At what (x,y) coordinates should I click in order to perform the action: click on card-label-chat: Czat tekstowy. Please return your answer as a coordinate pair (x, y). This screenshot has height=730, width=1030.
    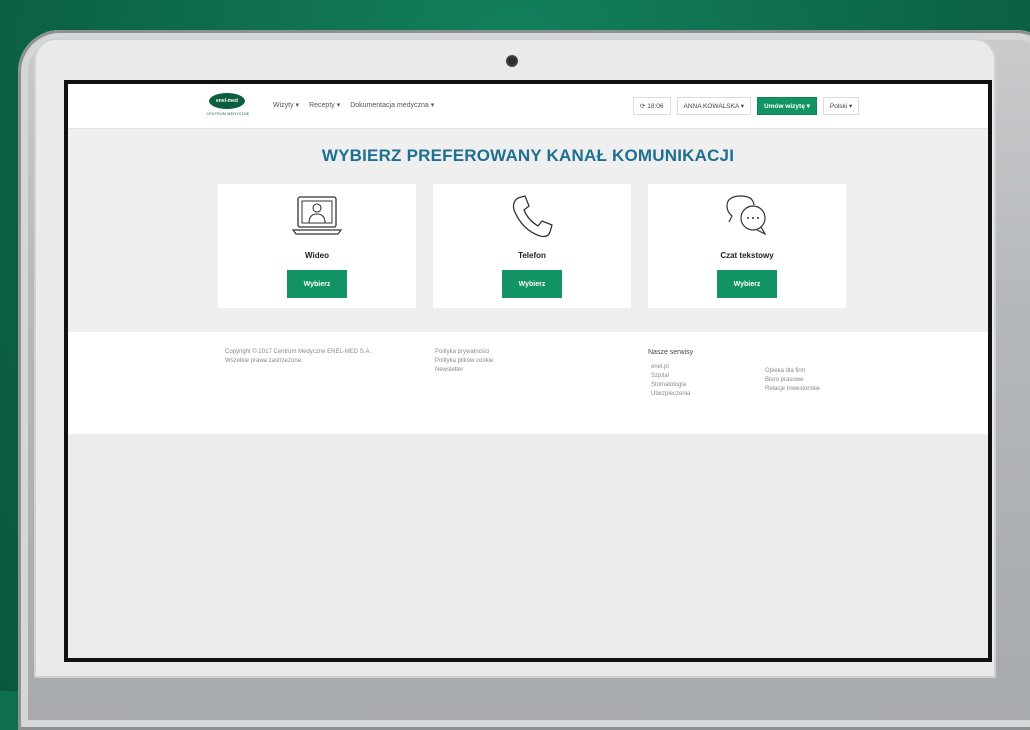
    Looking at the image, I should click on (747, 255).